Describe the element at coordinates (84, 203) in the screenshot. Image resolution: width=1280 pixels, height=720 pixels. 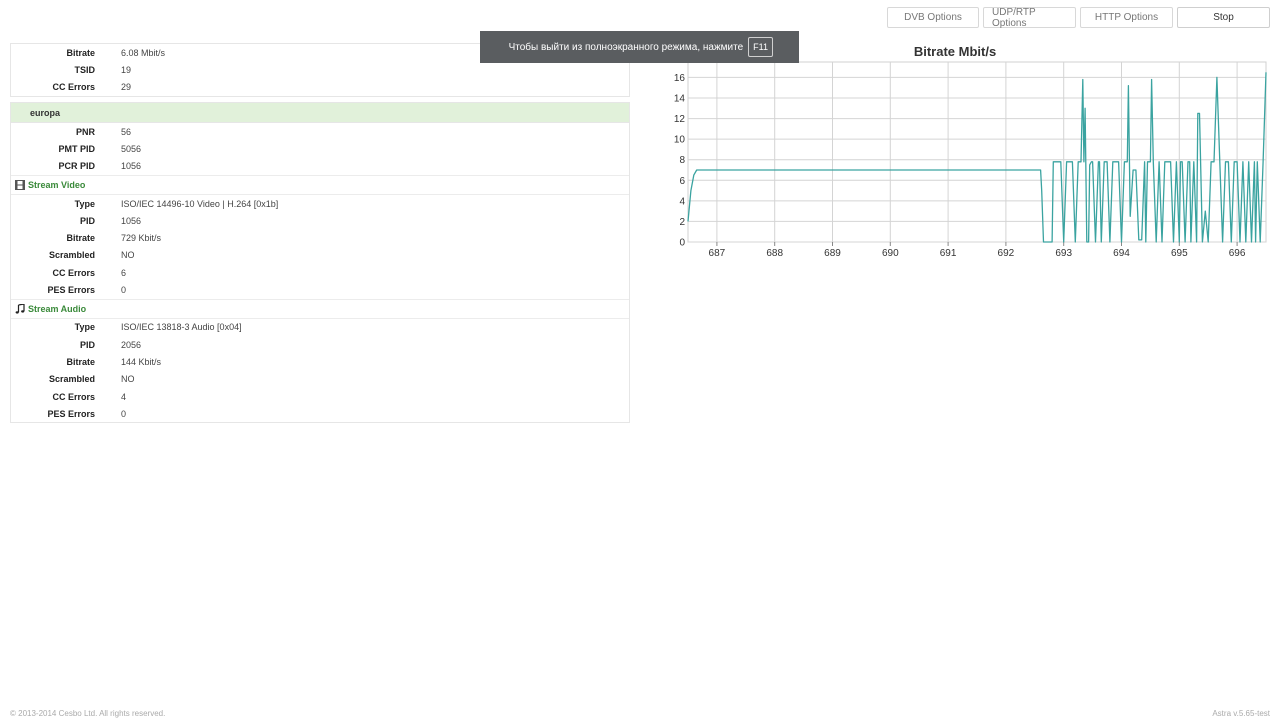
I see `video-label: Type` at that location.